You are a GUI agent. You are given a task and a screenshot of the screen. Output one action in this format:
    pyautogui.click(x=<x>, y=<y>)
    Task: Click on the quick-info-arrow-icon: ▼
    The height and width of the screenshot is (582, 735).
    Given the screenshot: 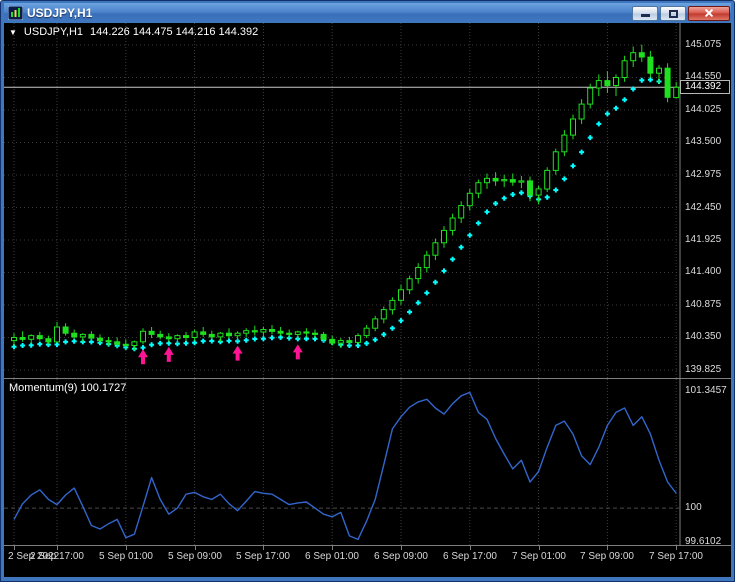 What is the action you would take?
    pyautogui.click(x=13, y=32)
    